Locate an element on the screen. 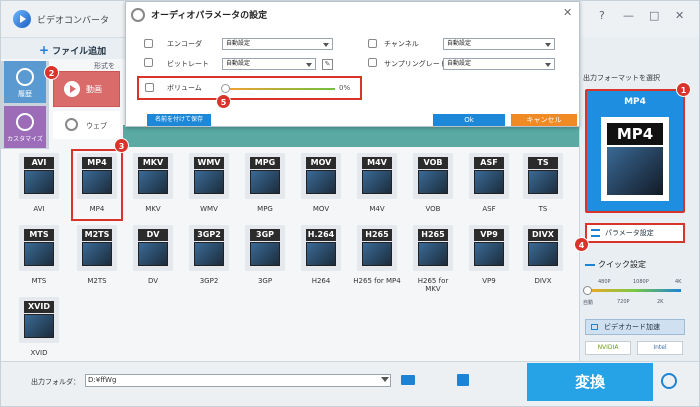  step-badge-5: 5 is located at coordinates (223, 101).